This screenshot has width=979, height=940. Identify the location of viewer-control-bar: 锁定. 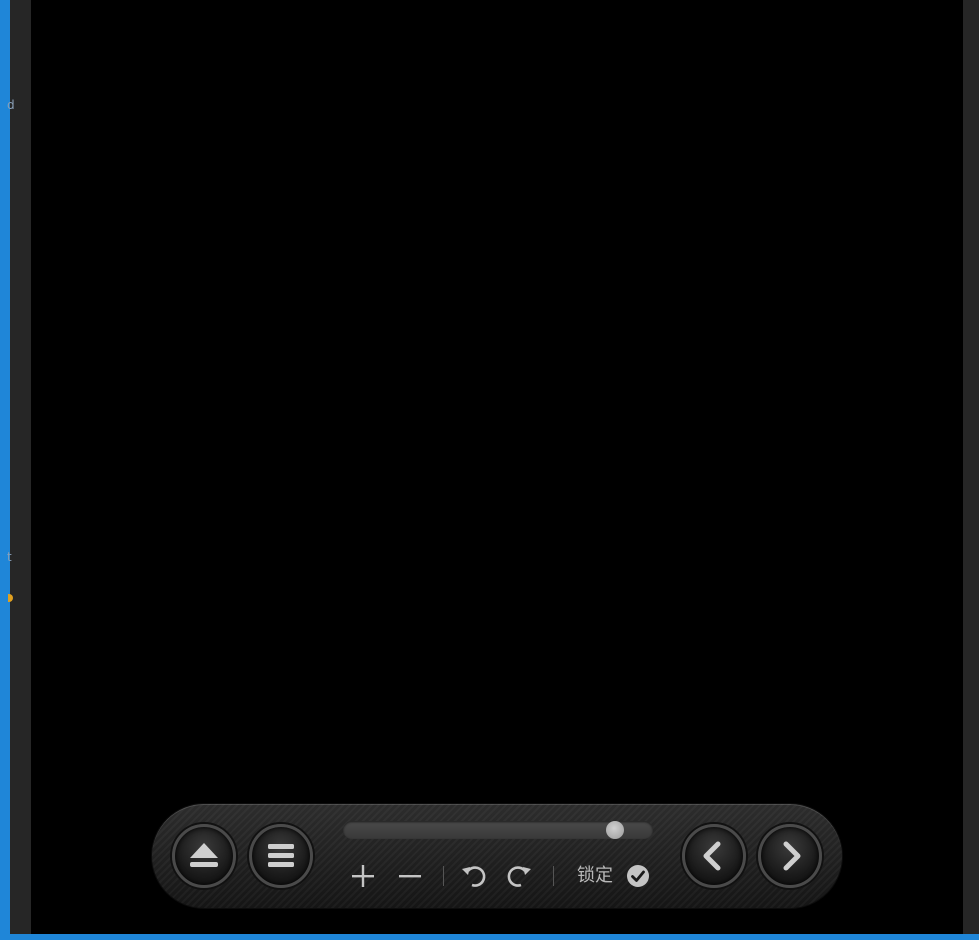
(497, 856).